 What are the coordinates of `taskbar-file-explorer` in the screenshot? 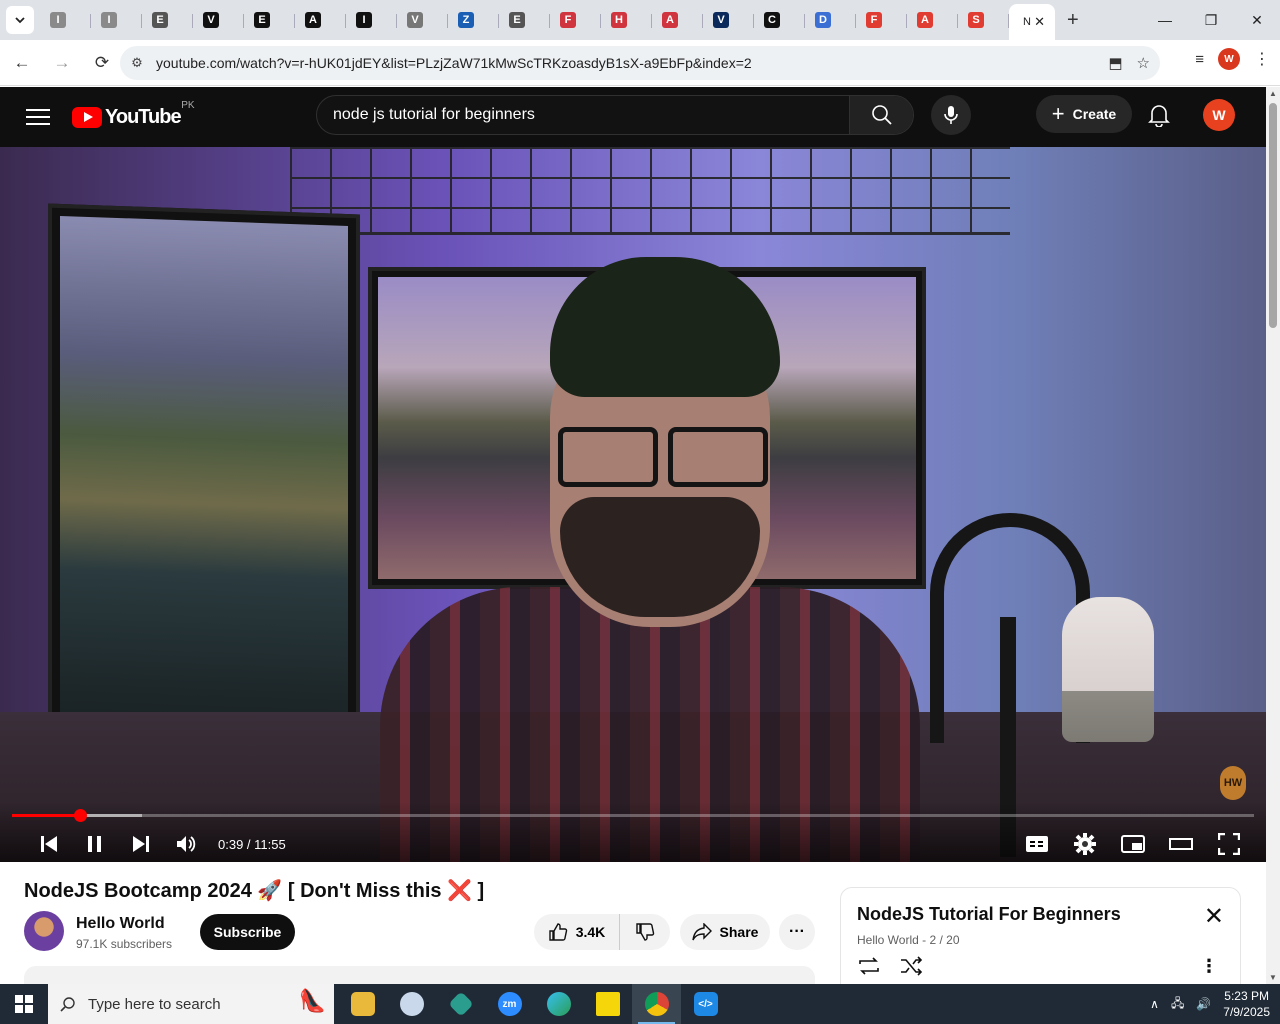 It's located at (362, 1004).